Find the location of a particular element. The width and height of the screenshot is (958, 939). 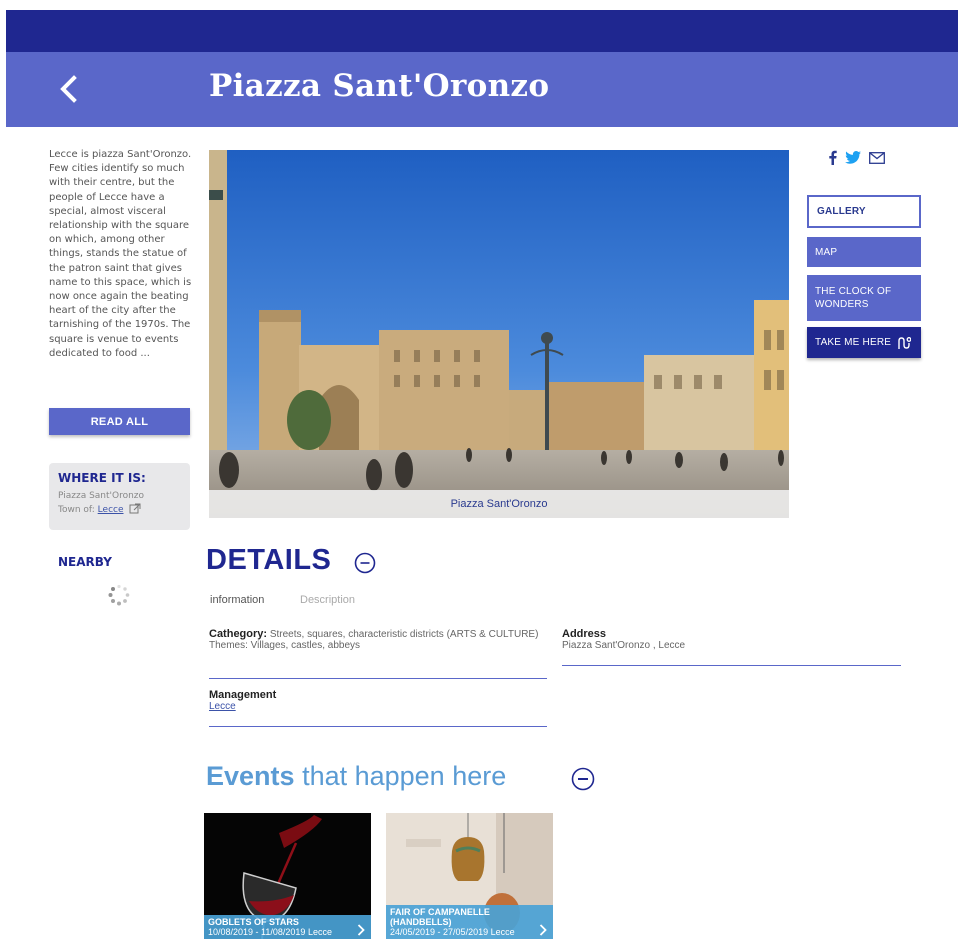

town-link: Lecce is located at coordinates (111, 510).